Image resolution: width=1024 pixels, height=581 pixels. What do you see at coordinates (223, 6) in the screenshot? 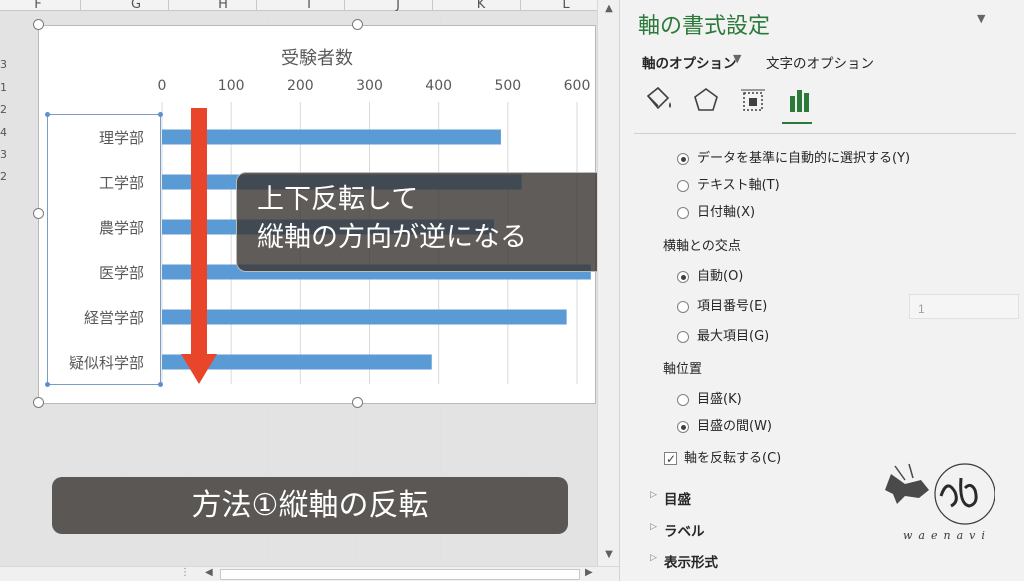
I see `column-header-h: H` at bounding box center [223, 6].